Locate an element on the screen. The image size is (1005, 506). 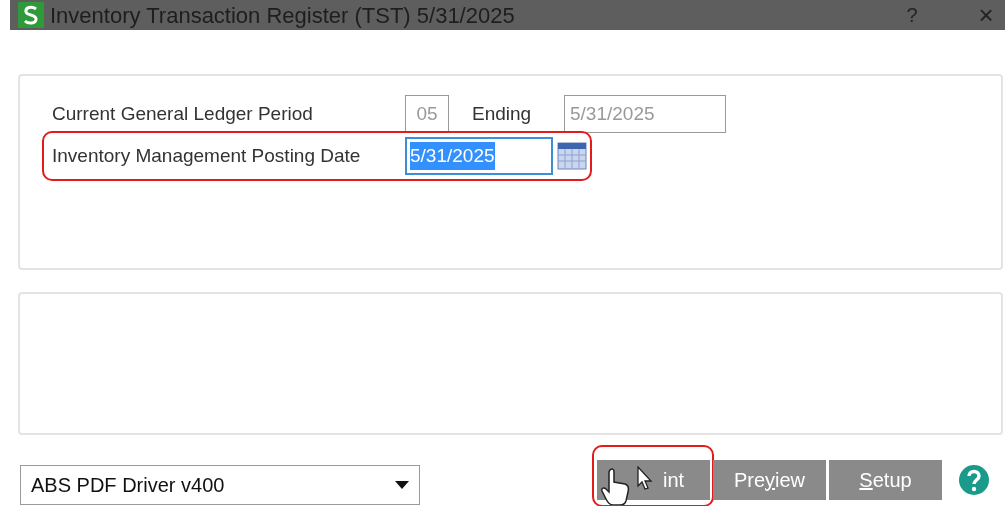
app-logo-icon is located at coordinates (31, 15).